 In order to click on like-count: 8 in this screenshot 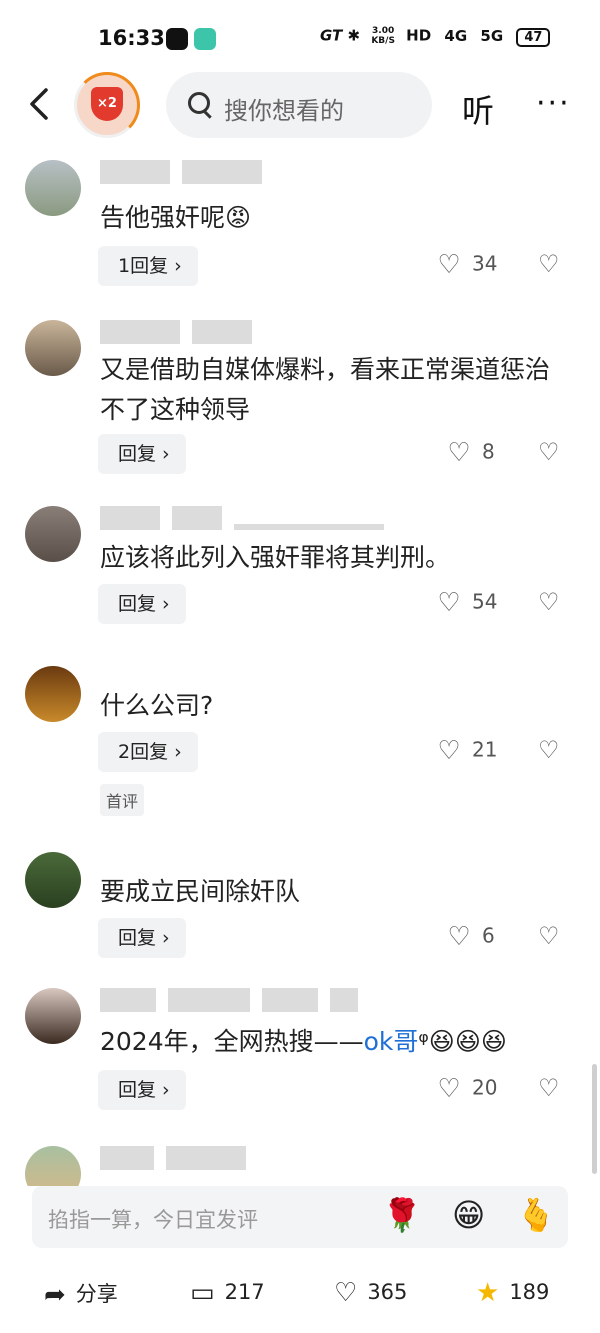, I will do `click(488, 451)`.